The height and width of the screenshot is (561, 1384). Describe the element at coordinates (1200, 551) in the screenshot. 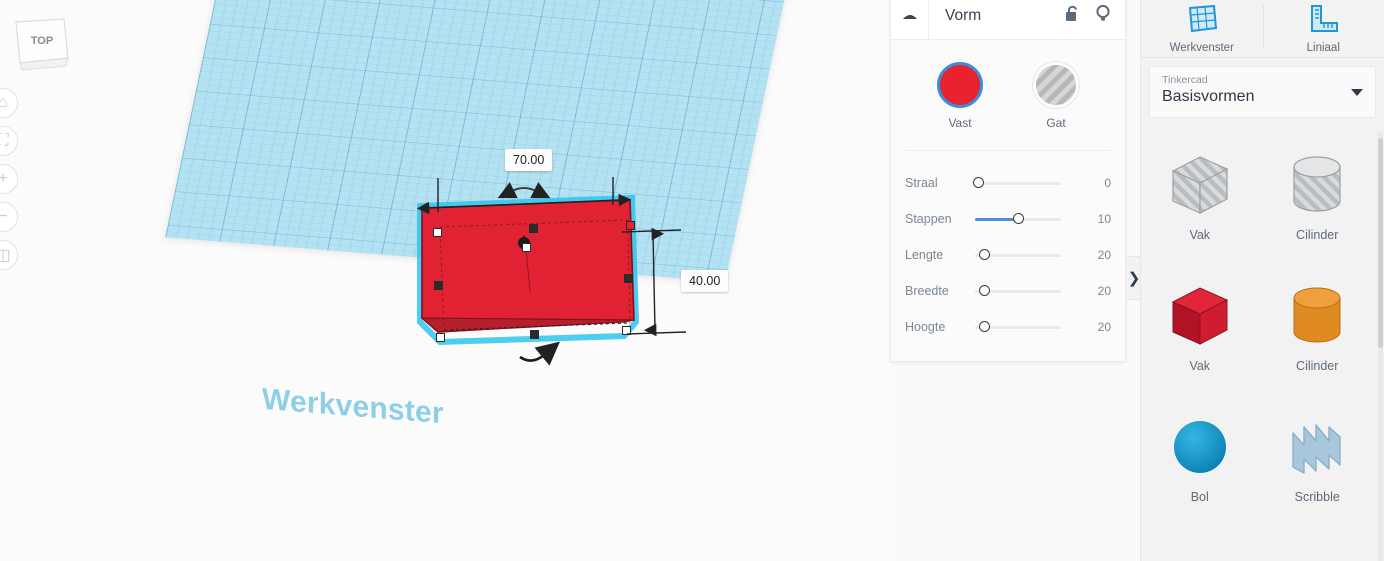

I see `pyramid-icon` at that location.